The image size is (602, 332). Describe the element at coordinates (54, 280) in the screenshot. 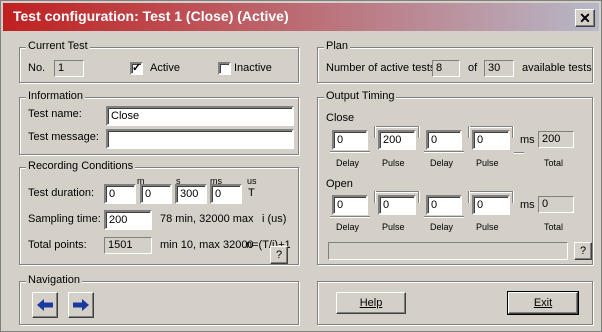

I see `navigation-legend: Navigation` at that location.